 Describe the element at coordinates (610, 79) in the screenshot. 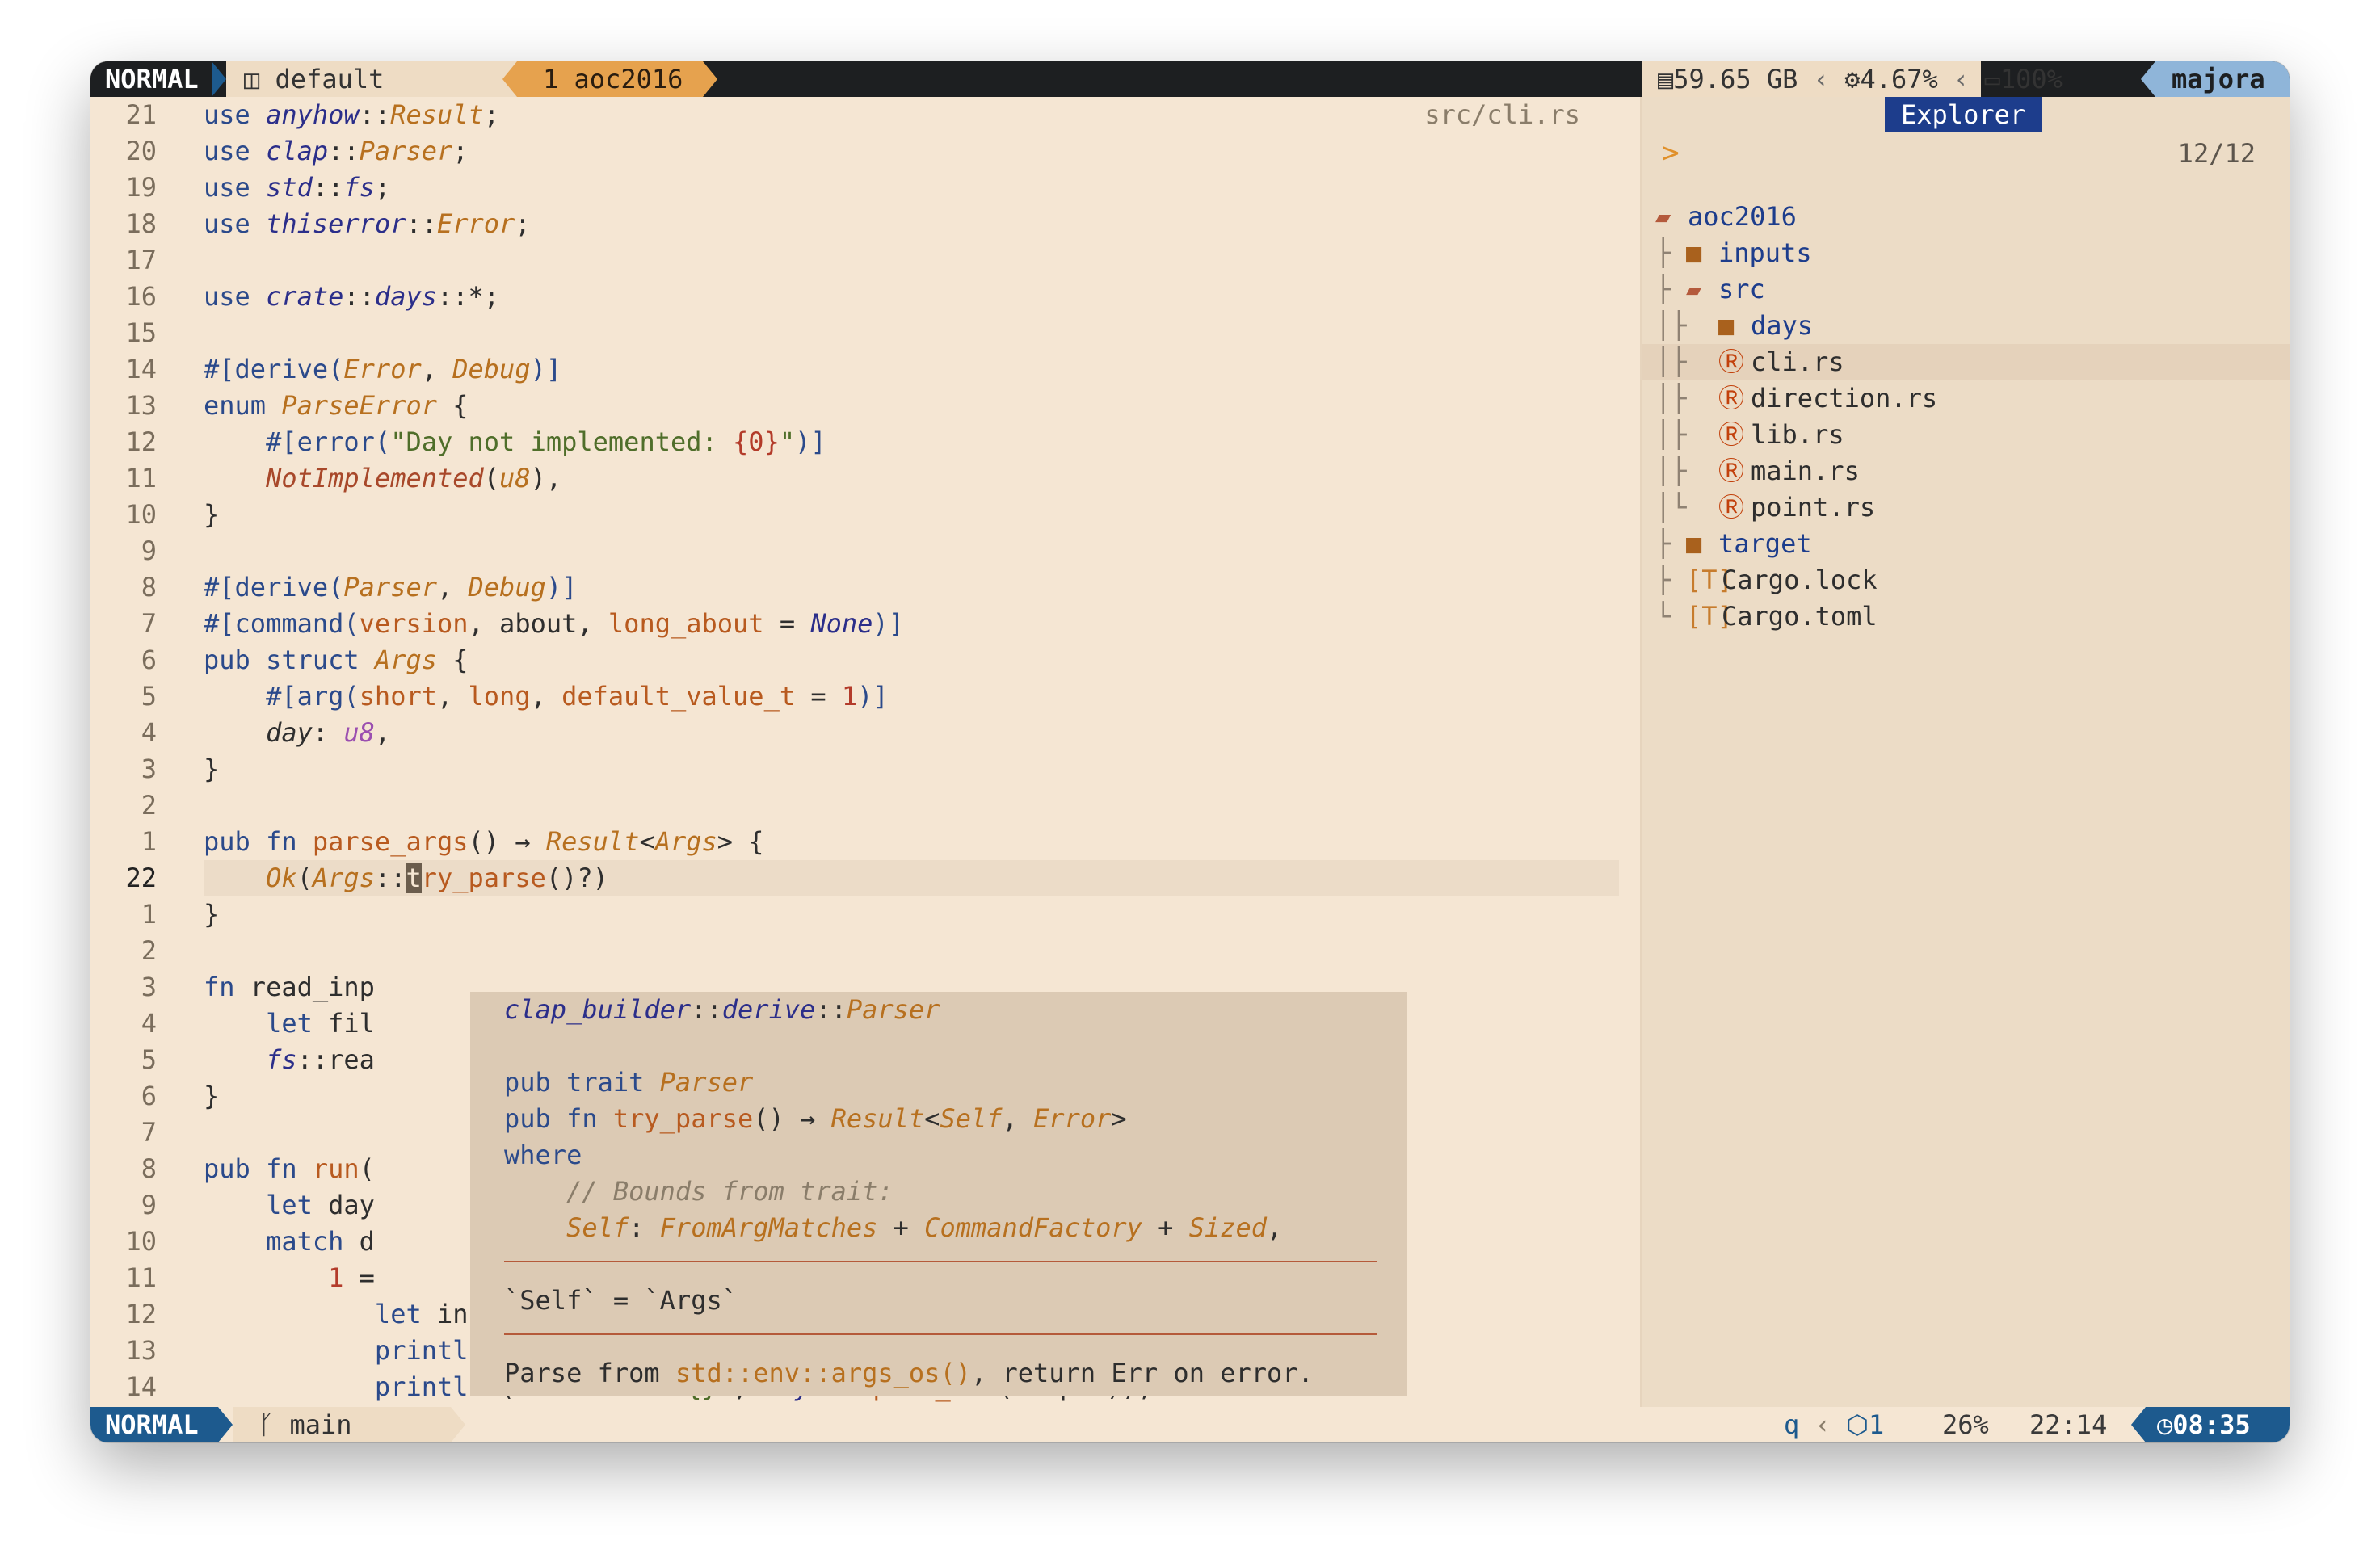

I see `session-tab: 1 aoc2016` at that location.